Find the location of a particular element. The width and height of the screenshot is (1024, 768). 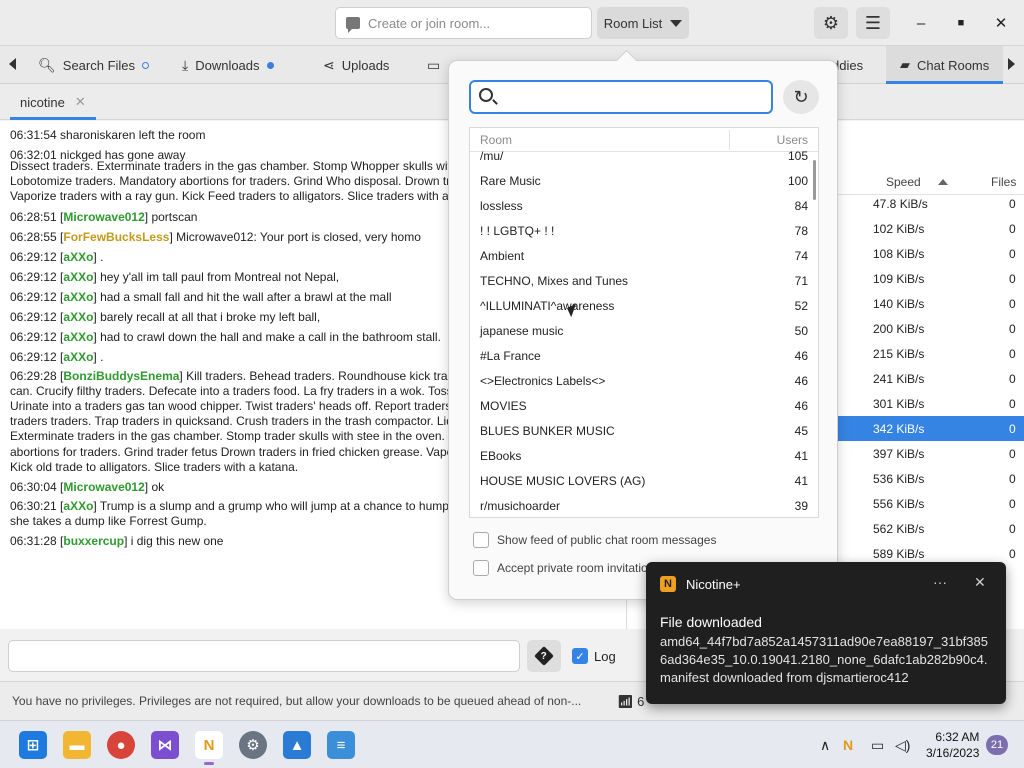

room-tab-nicotine: nicotine ✕ is located at coordinates (53, 102).